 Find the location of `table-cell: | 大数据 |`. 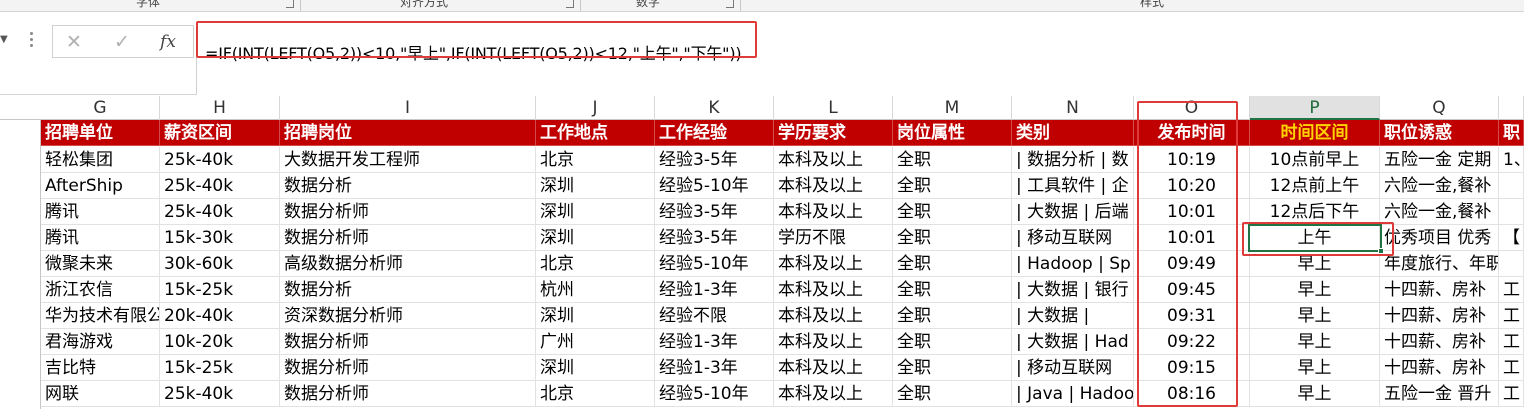

table-cell: | 大数据 | is located at coordinates (1073, 316).